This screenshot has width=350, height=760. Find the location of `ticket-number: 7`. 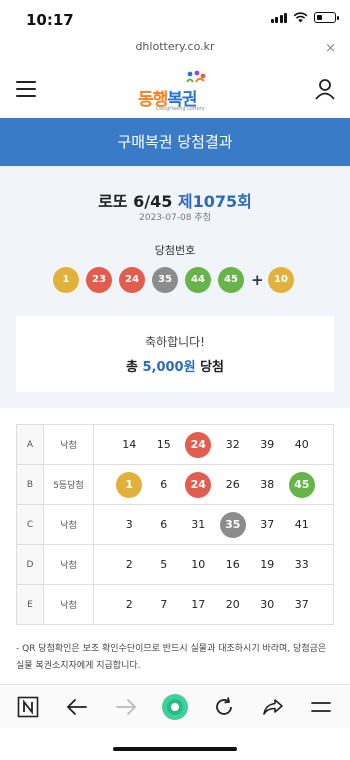

ticket-number: 7 is located at coordinates (164, 604).